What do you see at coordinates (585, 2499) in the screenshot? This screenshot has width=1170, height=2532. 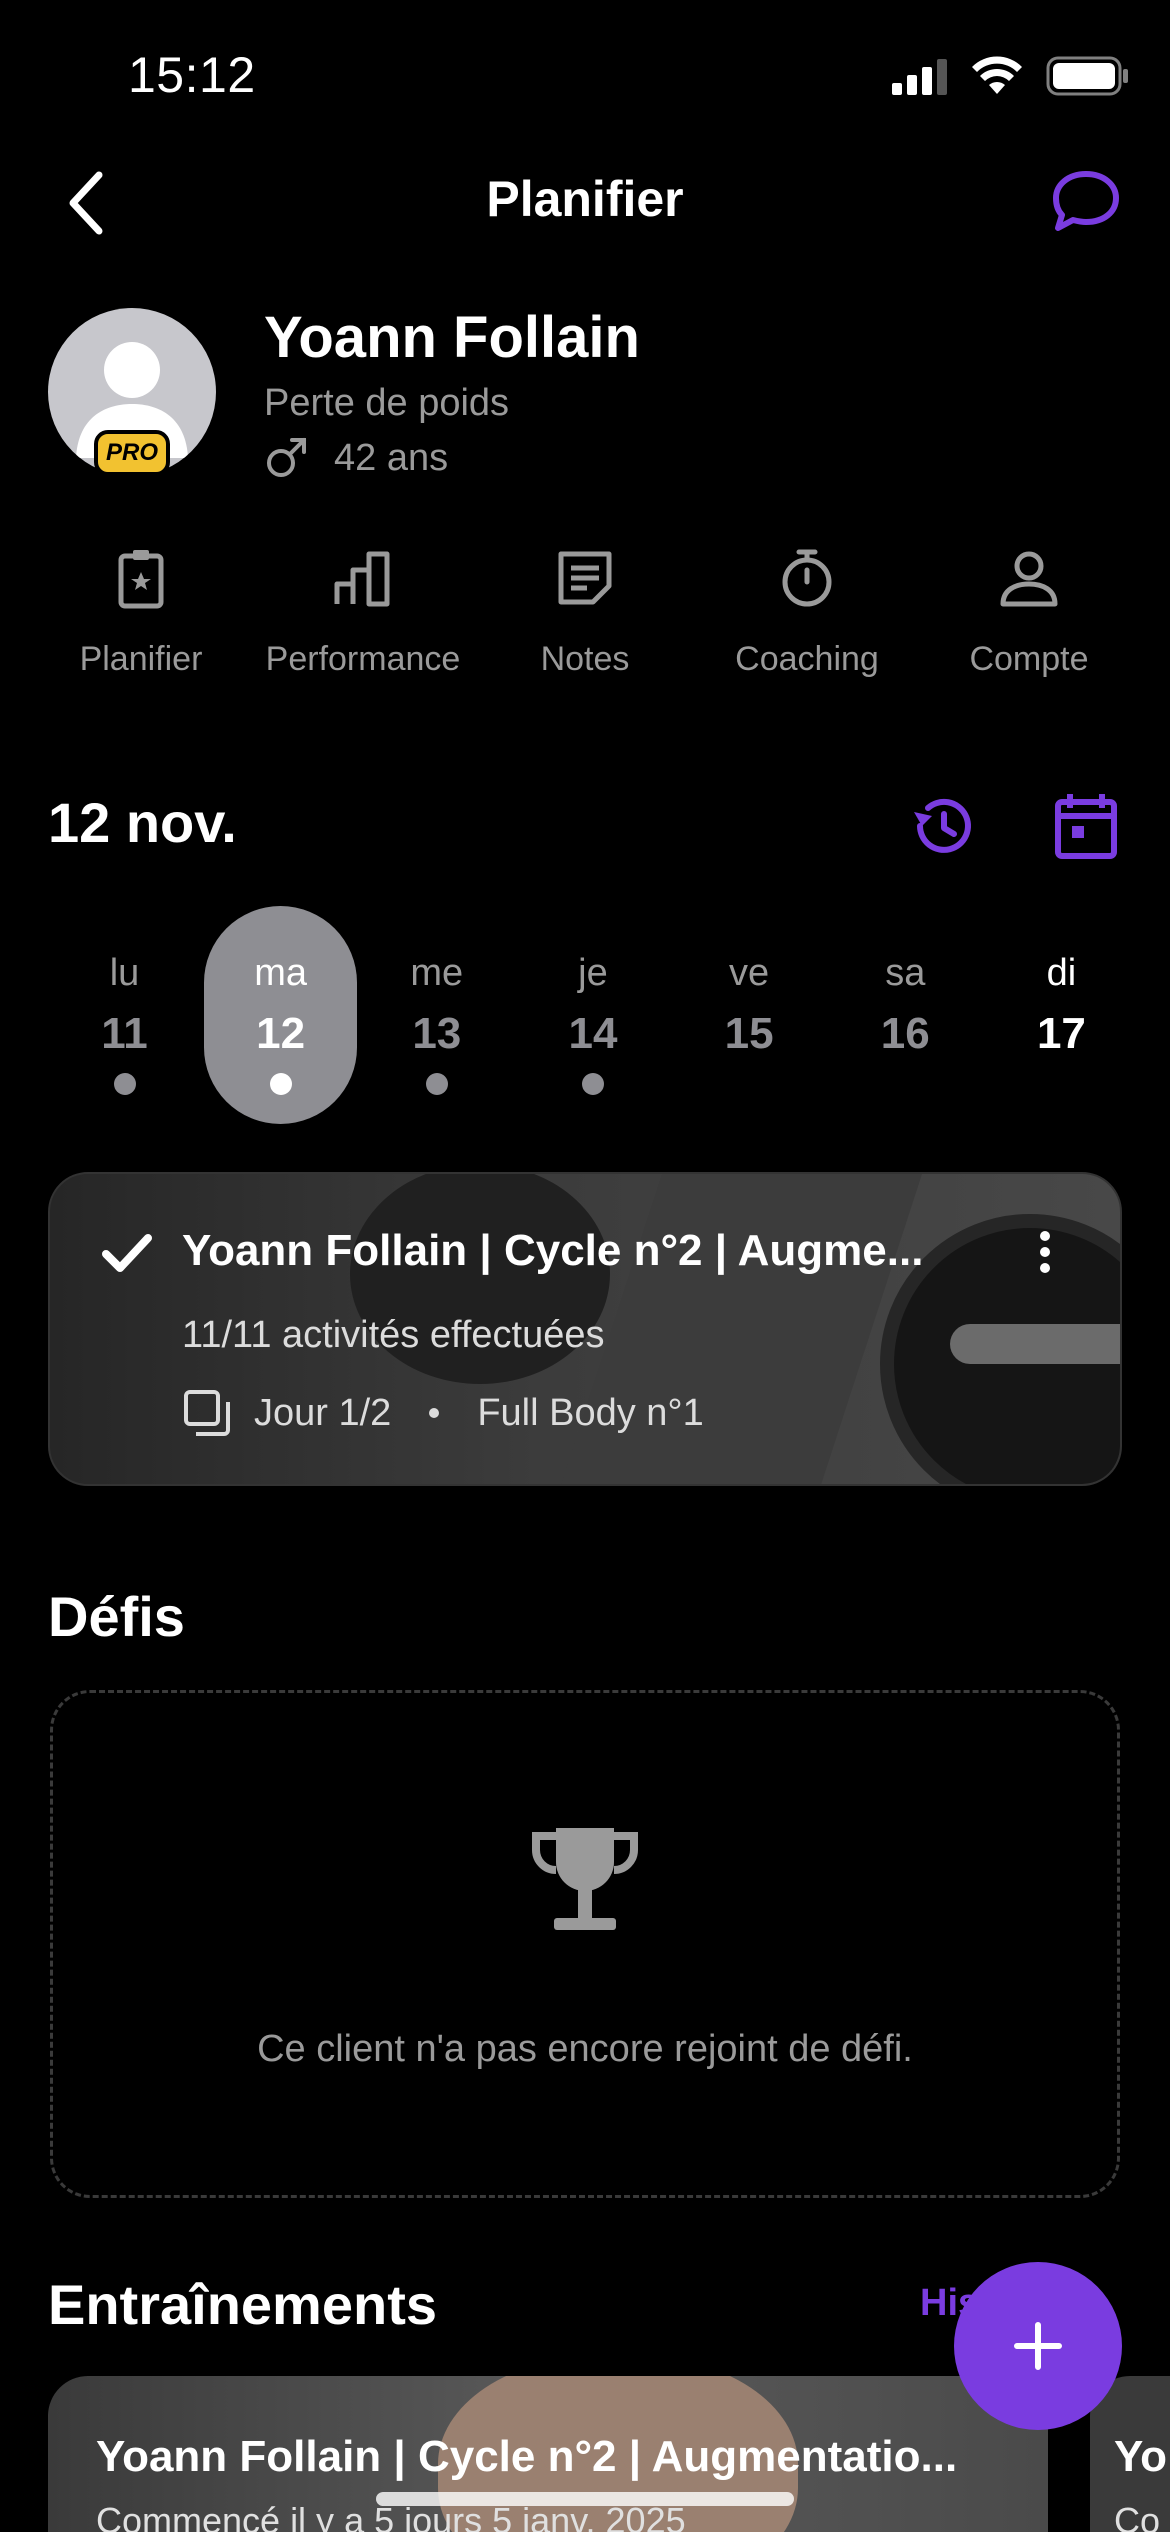 I see `home-indicator` at bounding box center [585, 2499].